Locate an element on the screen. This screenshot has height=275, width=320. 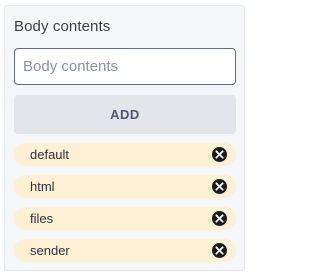
tag-label: files is located at coordinates (42, 218).